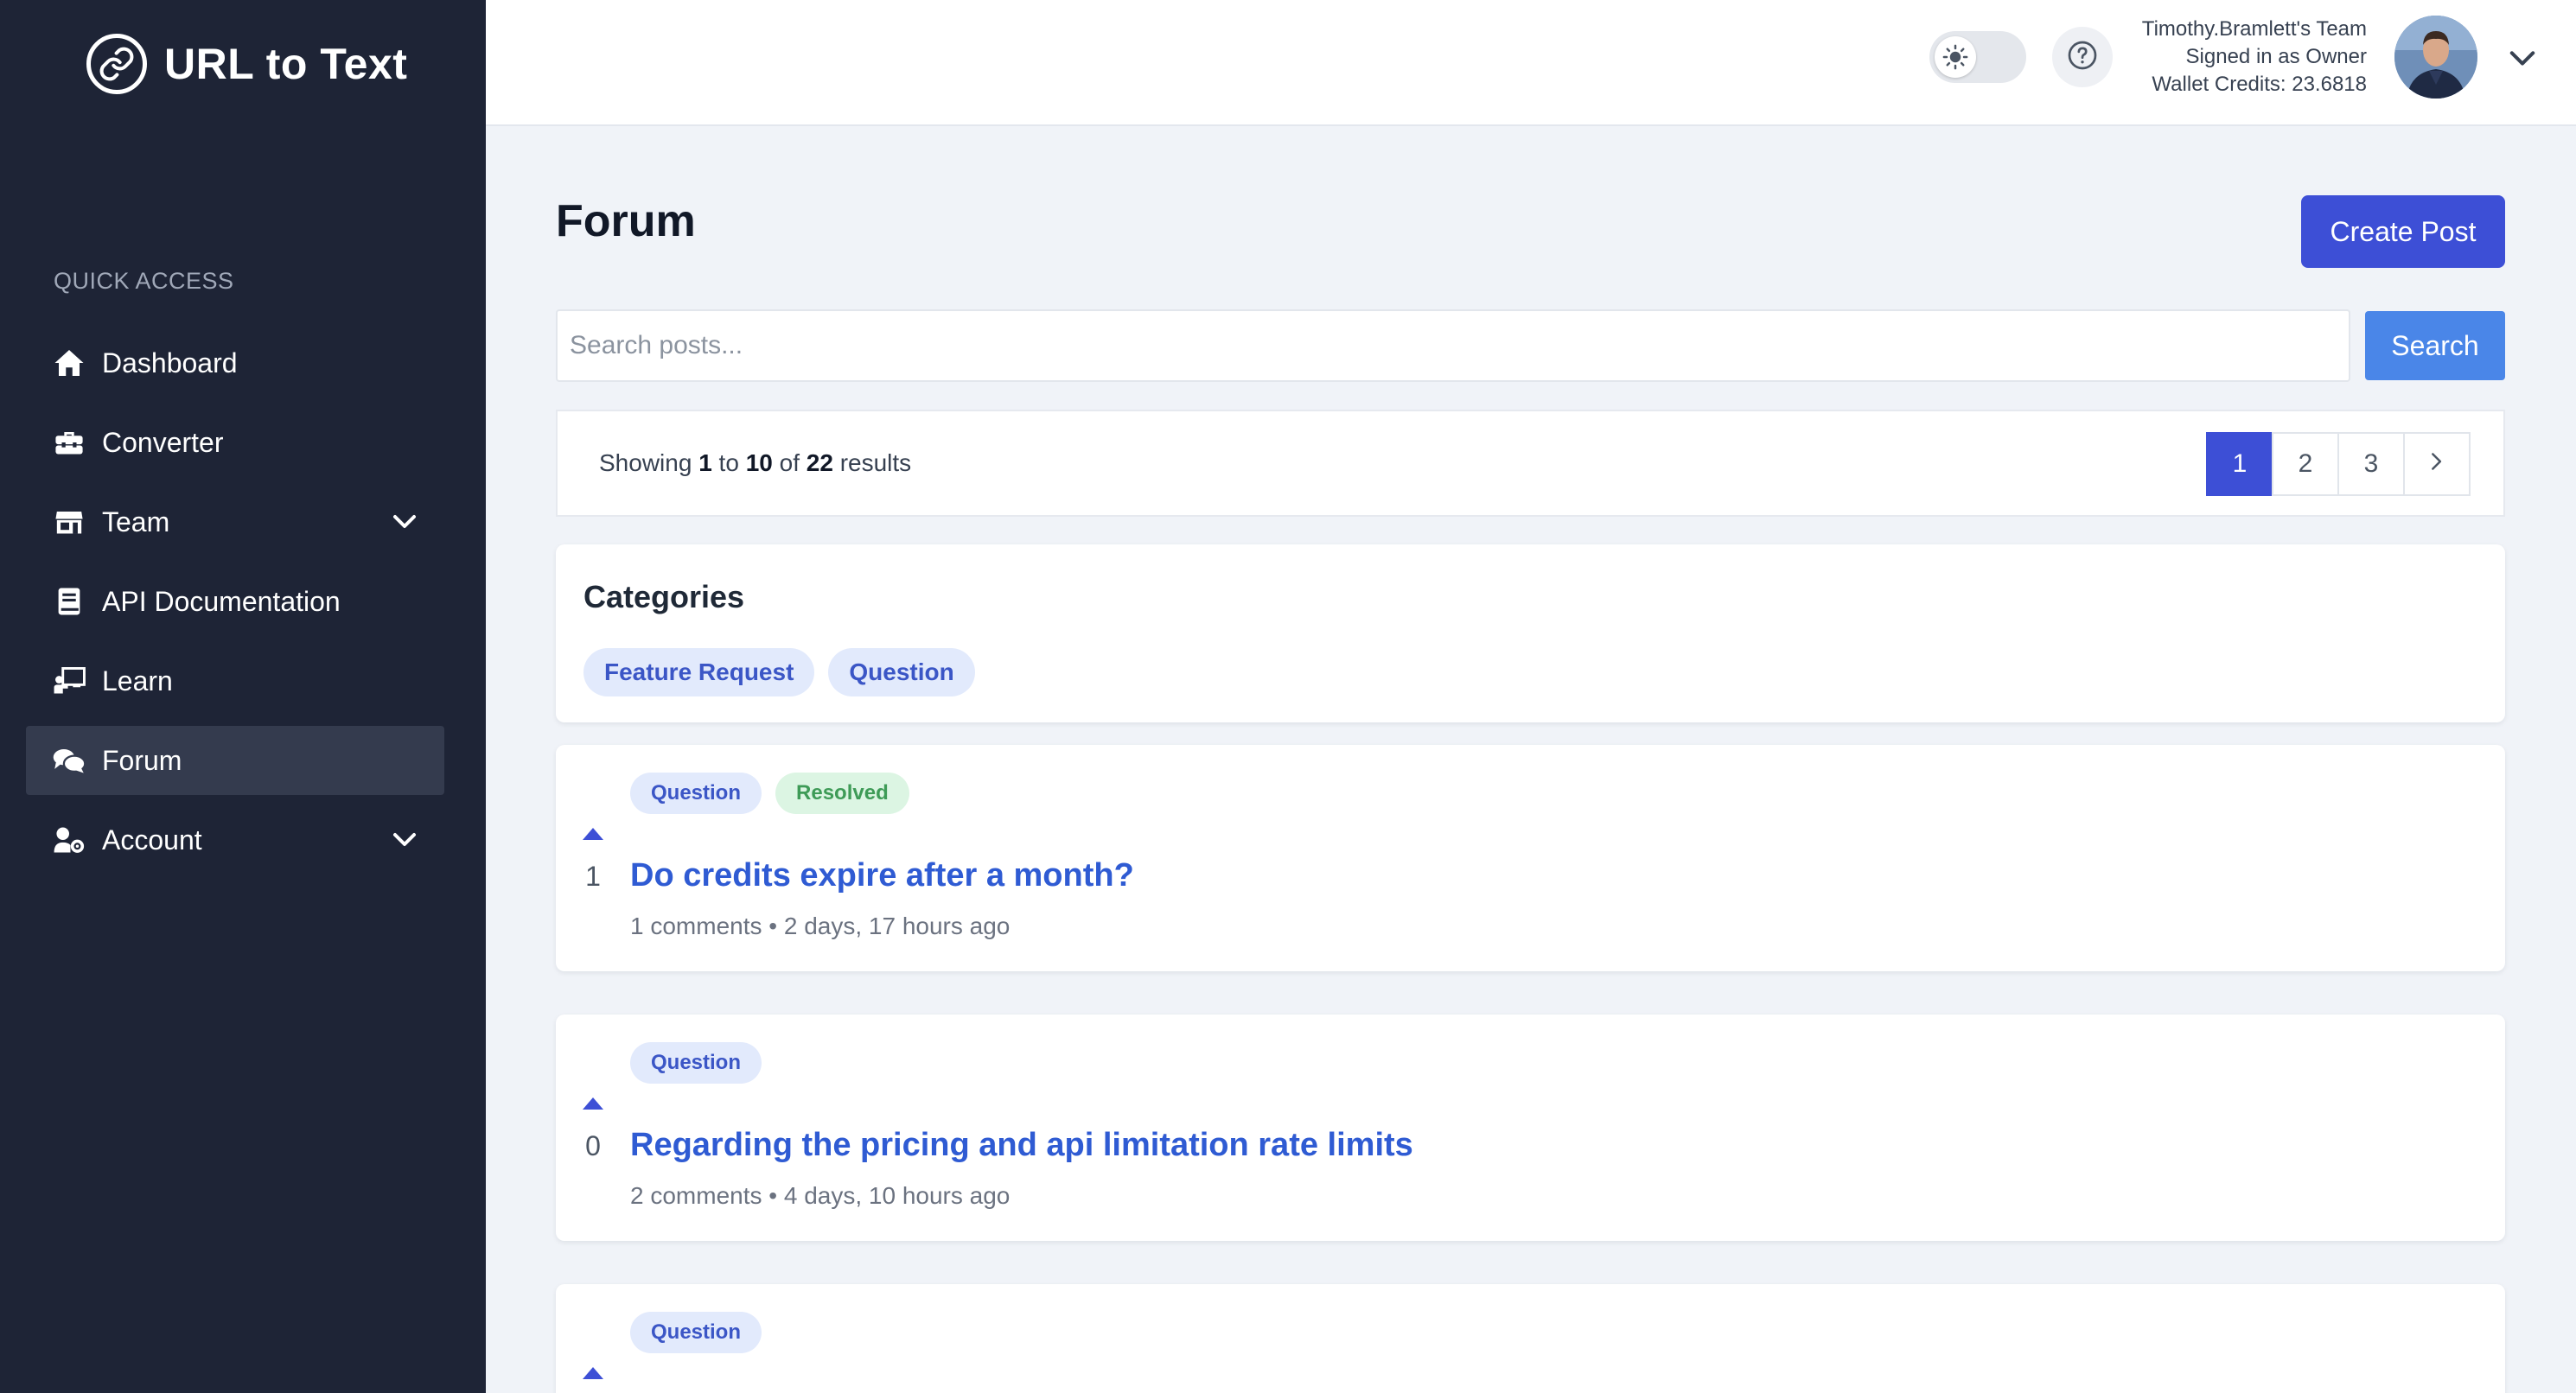  Describe the element at coordinates (705, 462) in the screenshot. I see `results-from: 1` at that location.